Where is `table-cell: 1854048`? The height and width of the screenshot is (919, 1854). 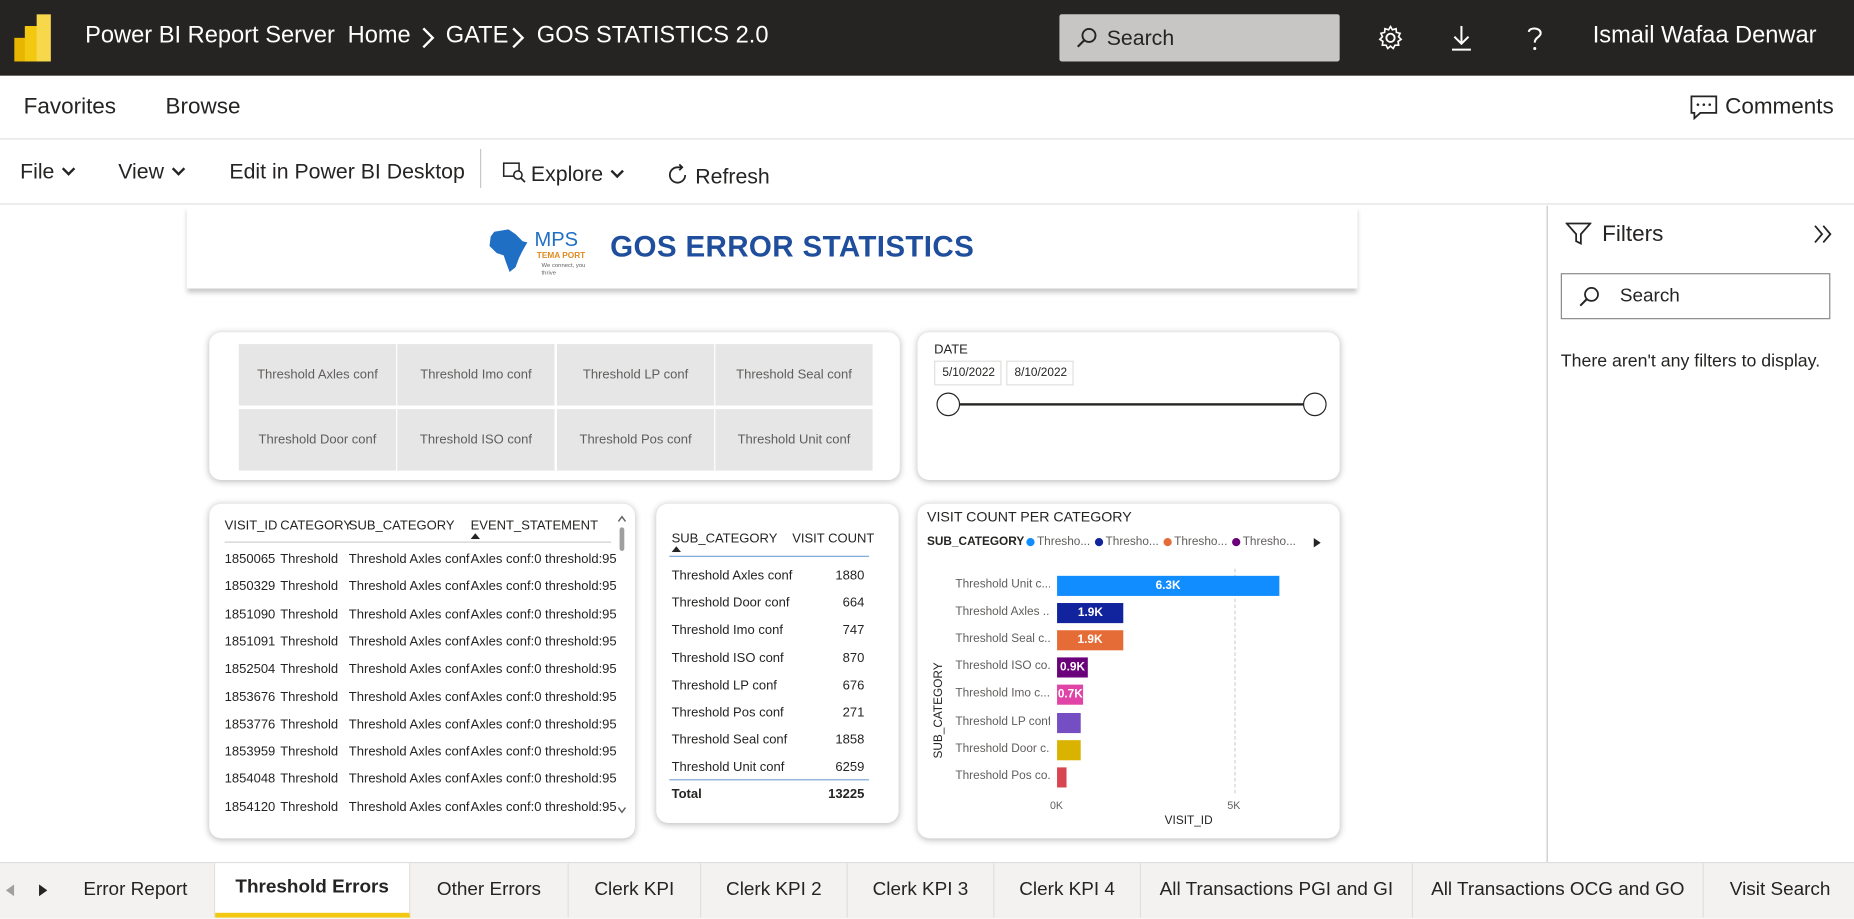
table-cell: 1854048 is located at coordinates (250, 779).